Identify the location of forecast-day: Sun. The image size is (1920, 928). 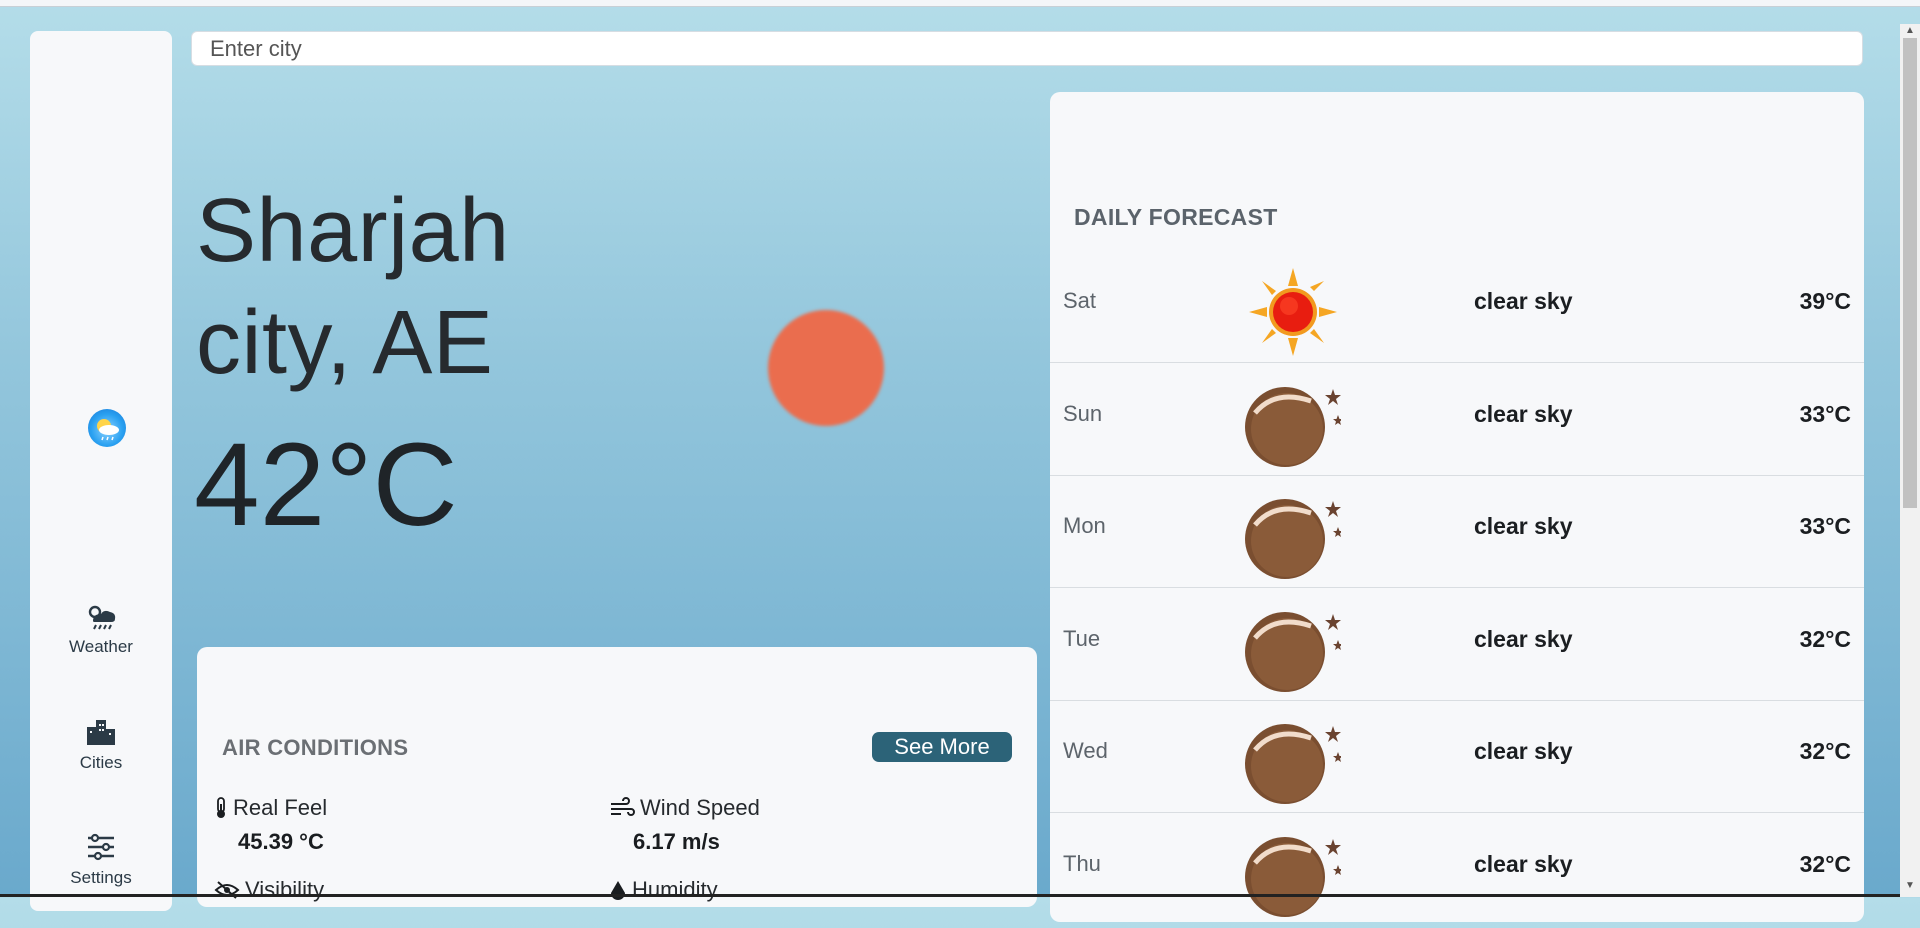
(1083, 413).